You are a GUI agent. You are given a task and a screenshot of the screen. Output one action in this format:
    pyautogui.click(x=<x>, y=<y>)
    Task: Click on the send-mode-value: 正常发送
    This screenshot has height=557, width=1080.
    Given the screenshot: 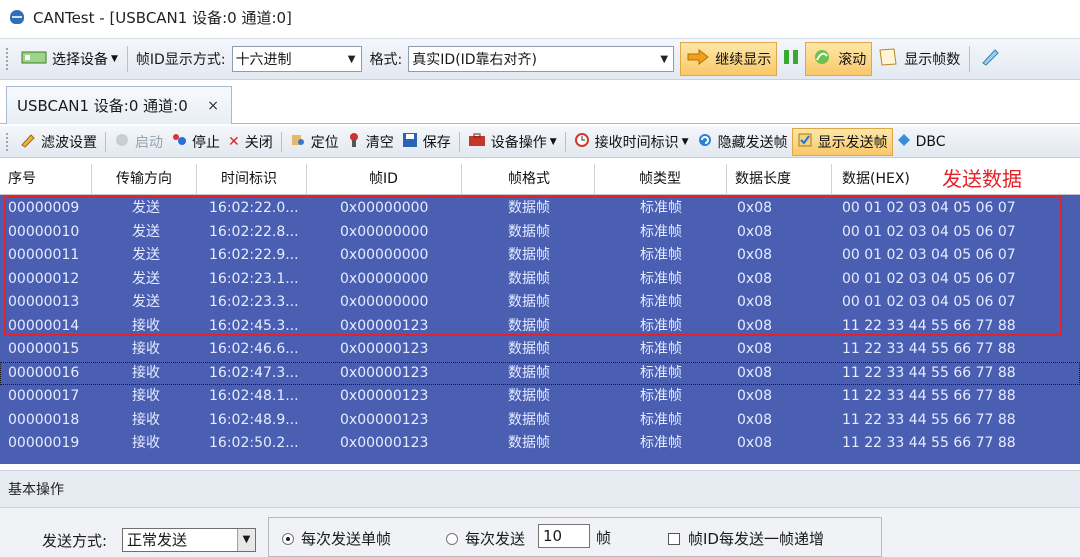 What is the action you would take?
    pyautogui.click(x=157, y=540)
    